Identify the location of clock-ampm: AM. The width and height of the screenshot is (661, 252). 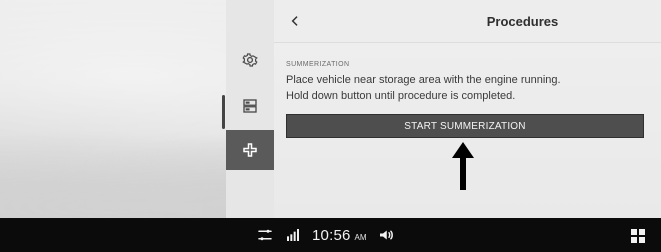
(360, 237).